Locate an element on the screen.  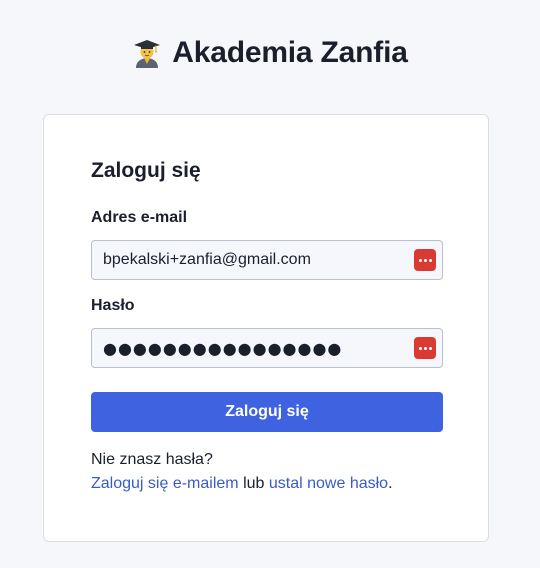
reset-password-link: ustal nowe hasło is located at coordinates (328, 483).